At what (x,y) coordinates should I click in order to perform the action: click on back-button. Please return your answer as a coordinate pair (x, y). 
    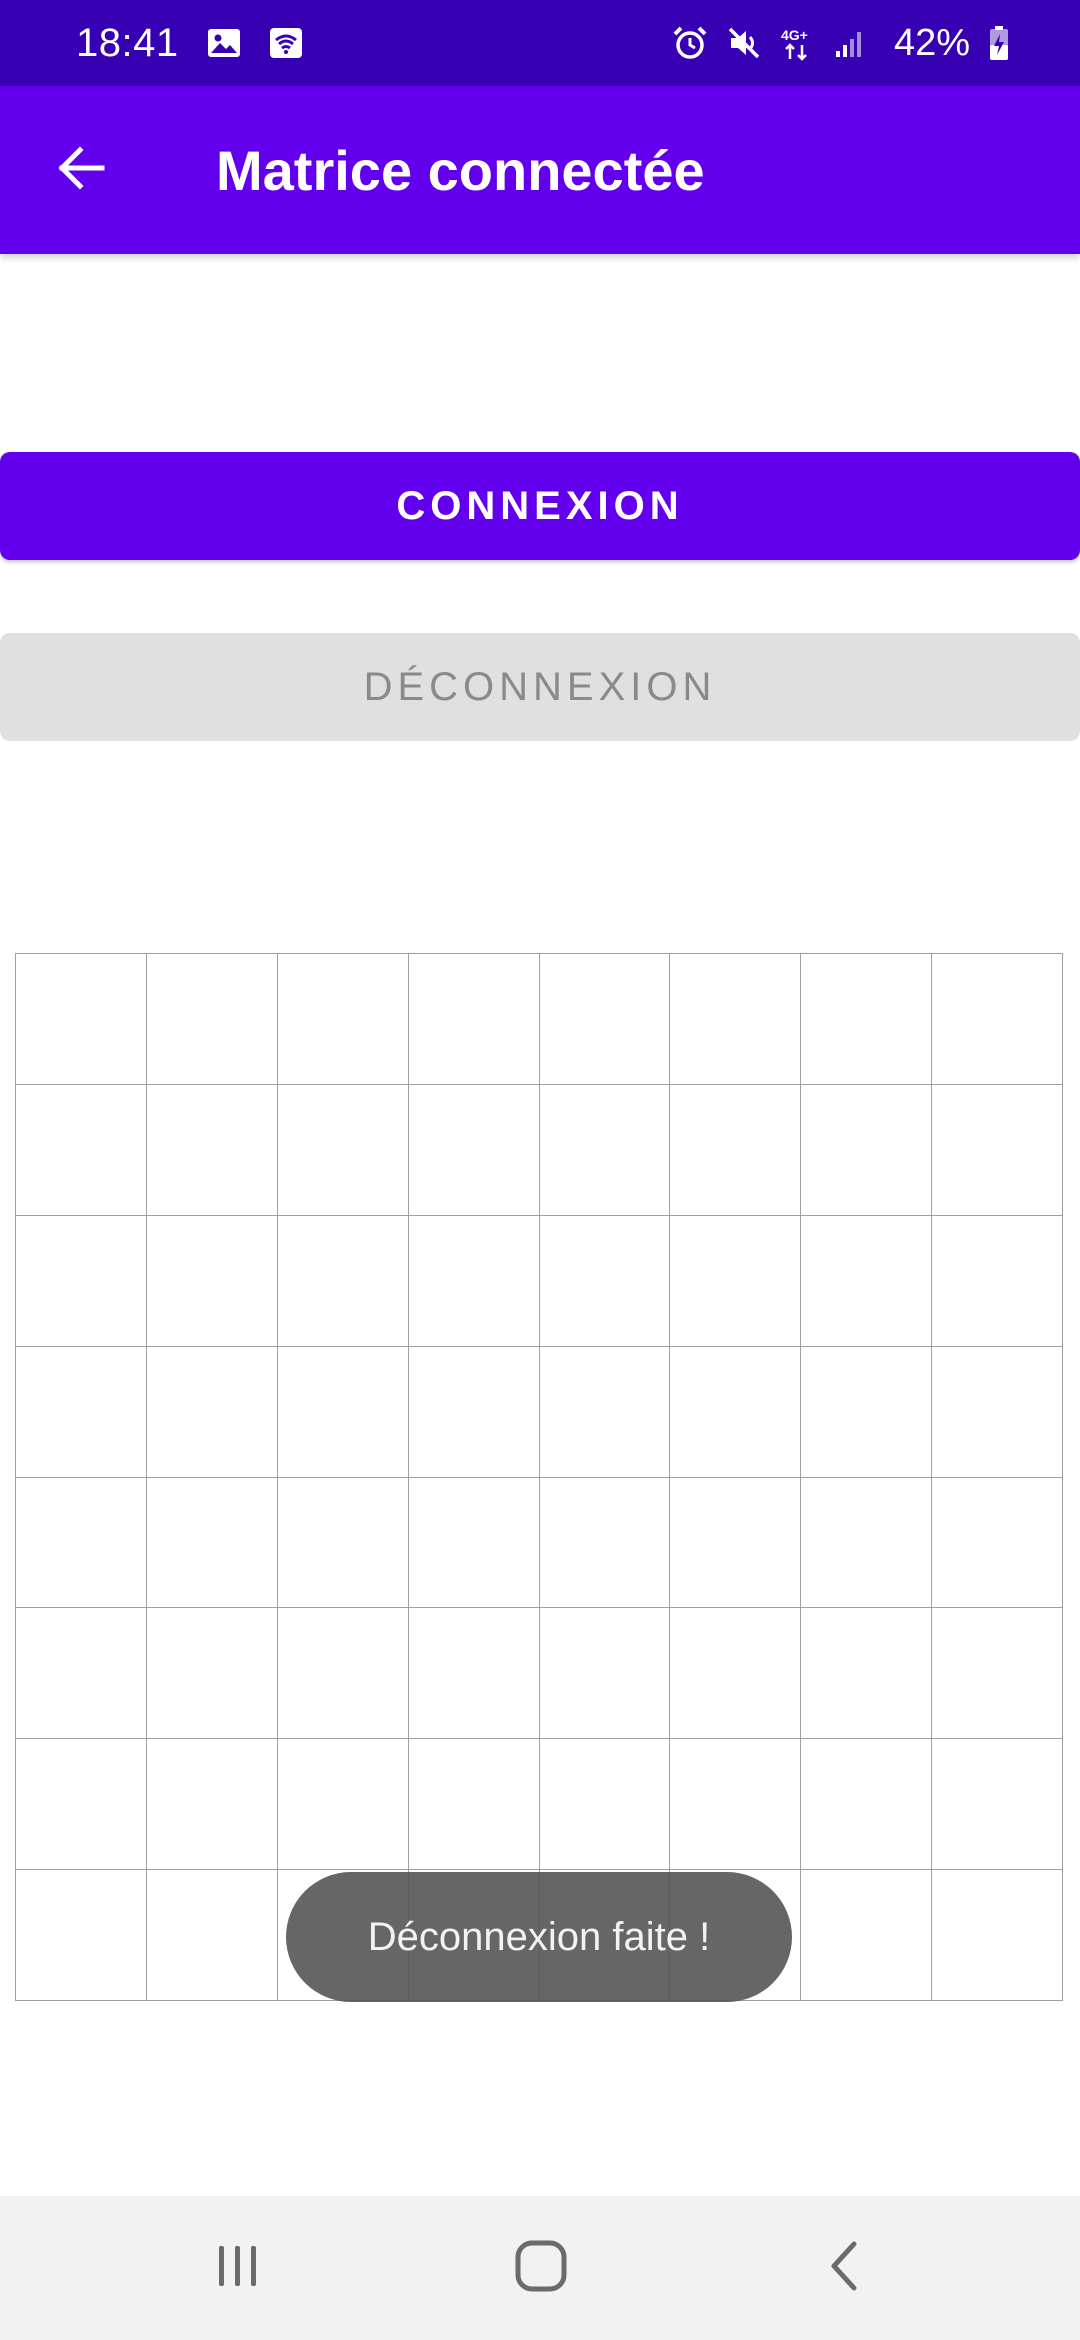
    Looking at the image, I should click on (80, 170).